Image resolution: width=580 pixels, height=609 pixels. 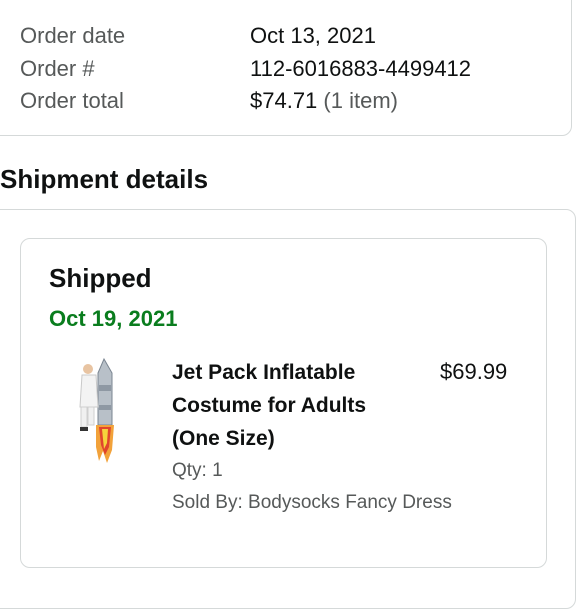 What do you see at coordinates (474, 371) in the screenshot?
I see `product-price: $69.99` at bounding box center [474, 371].